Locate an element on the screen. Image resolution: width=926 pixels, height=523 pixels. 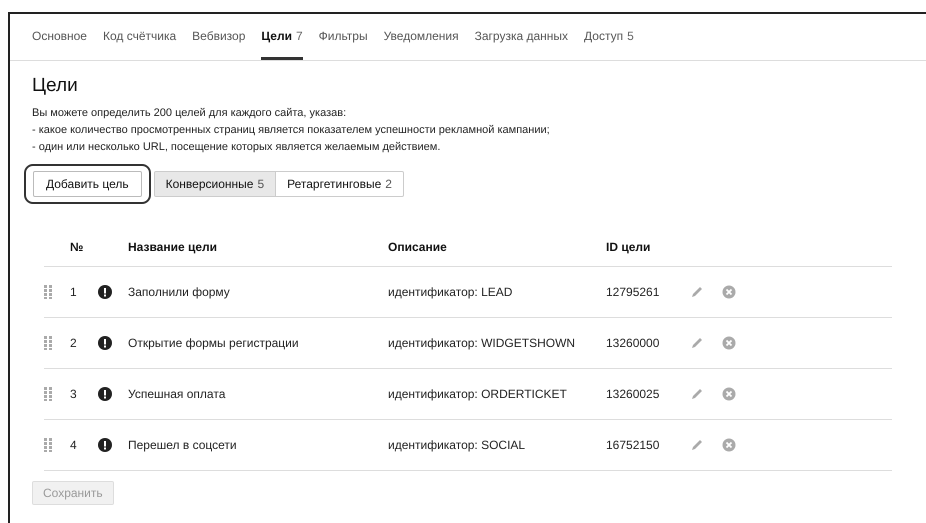
goal-id: 16752150 is located at coordinates (633, 445).